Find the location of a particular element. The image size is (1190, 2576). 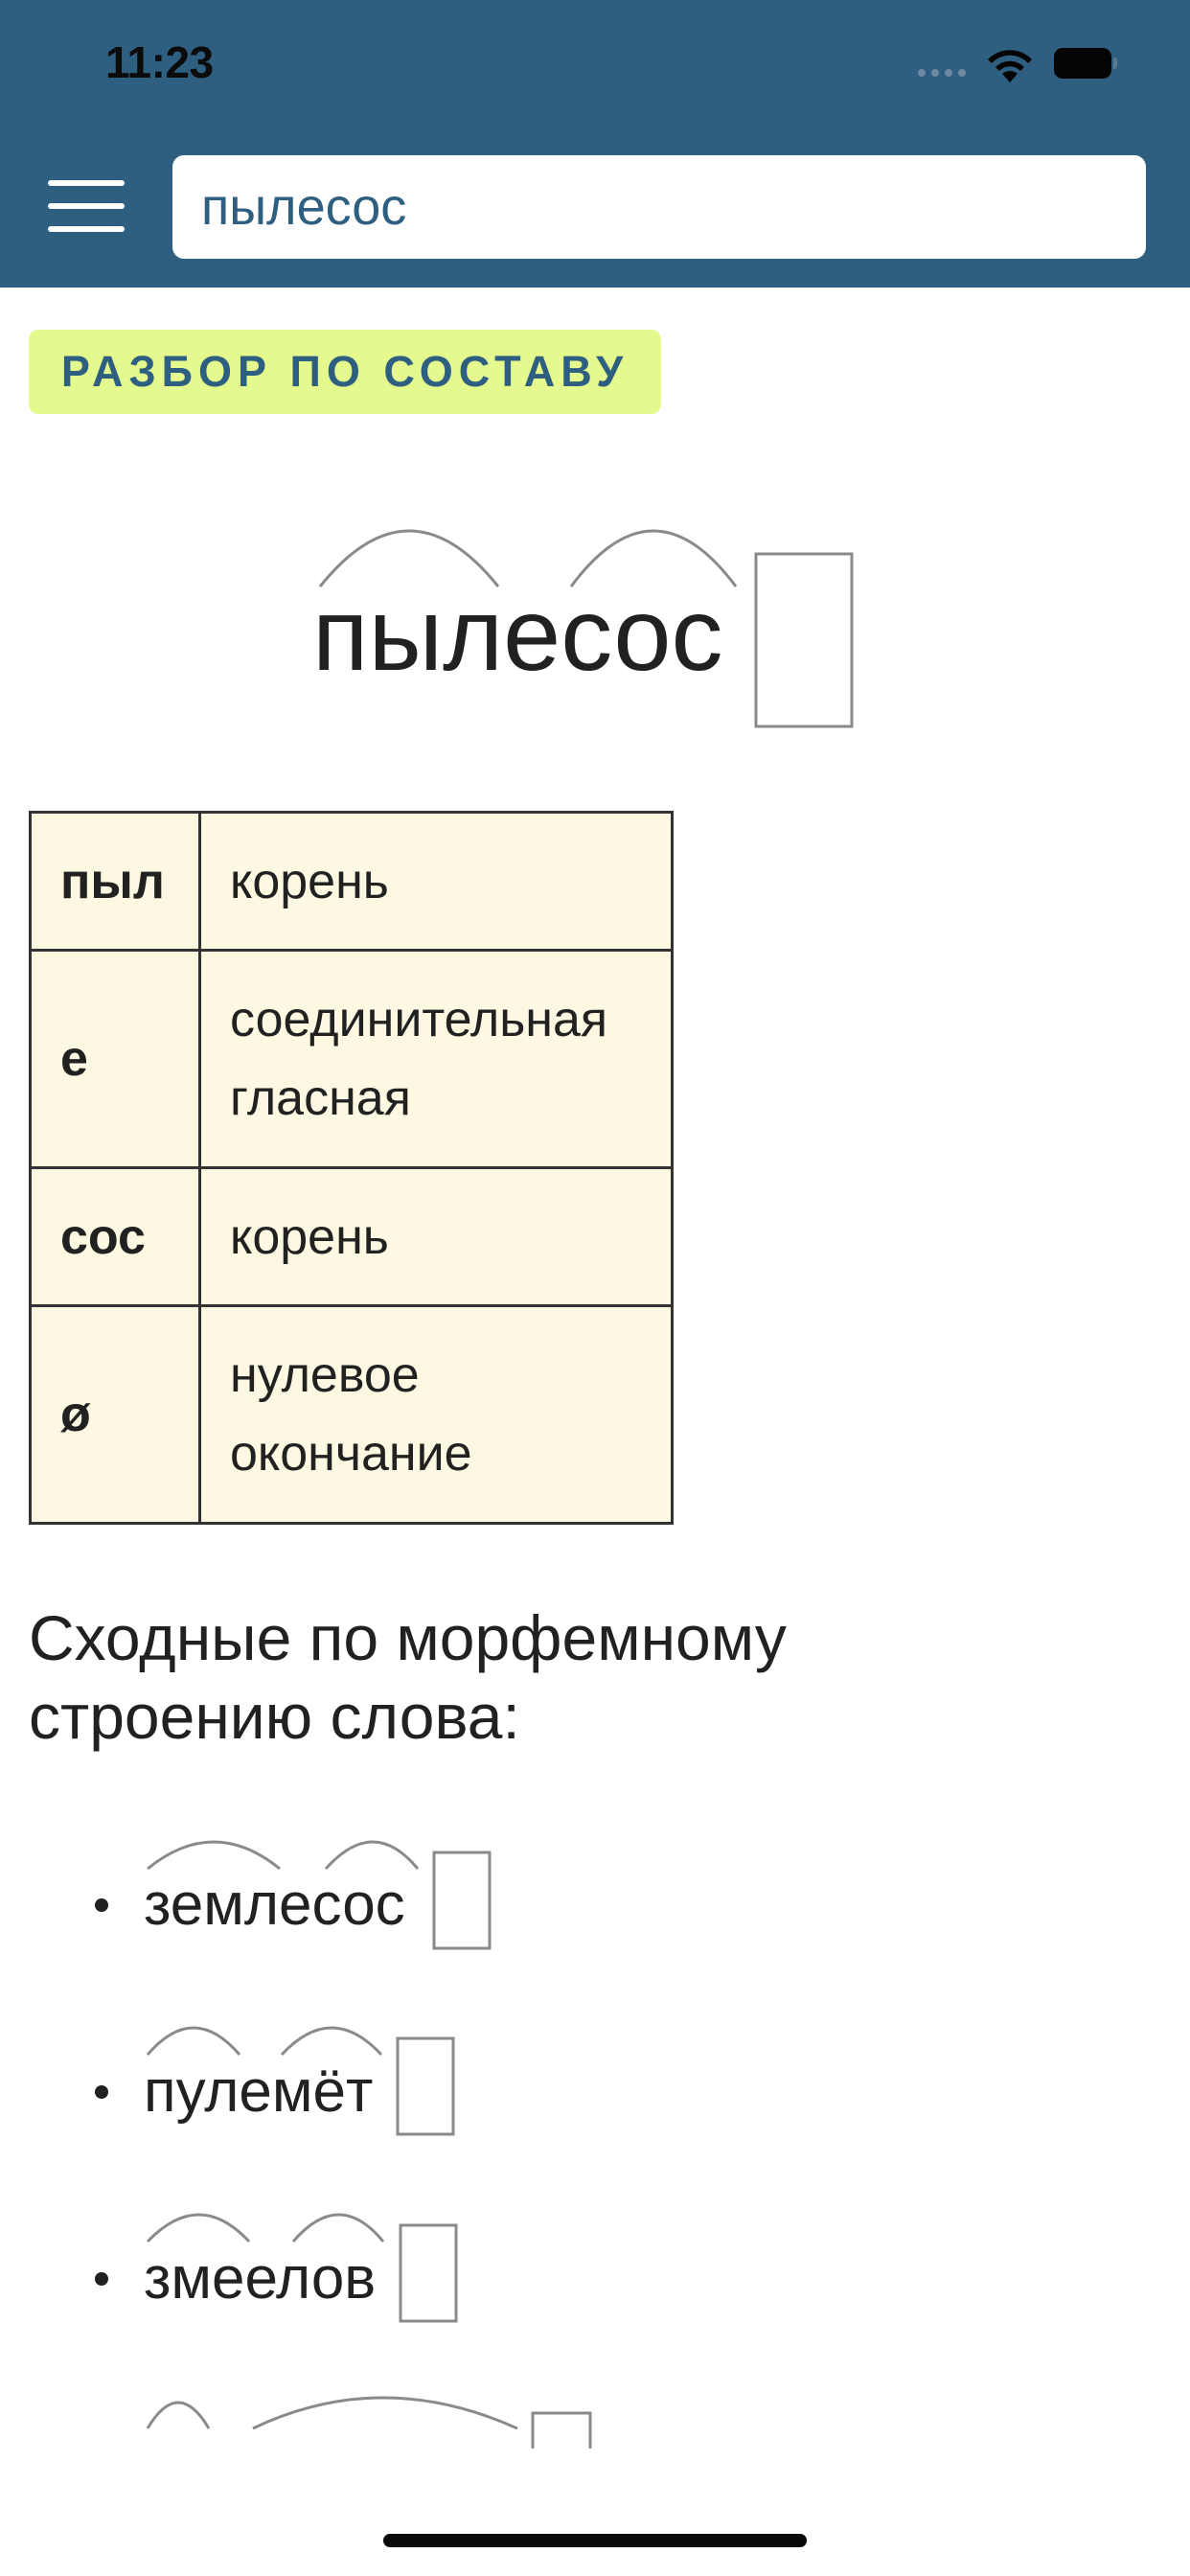

hamburger-menu-icon is located at coordinates (87, 206).